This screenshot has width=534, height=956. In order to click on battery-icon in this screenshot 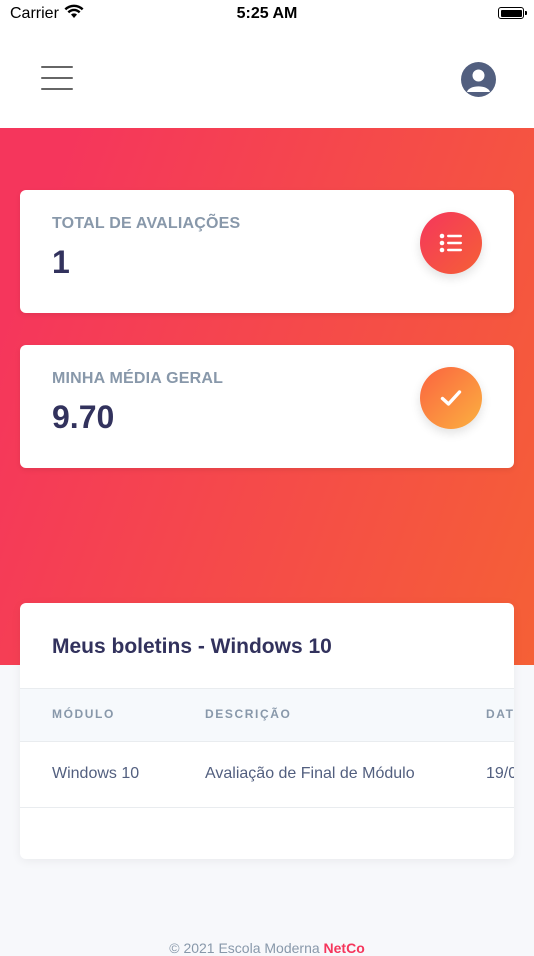, I will do `click(512, 13)`.